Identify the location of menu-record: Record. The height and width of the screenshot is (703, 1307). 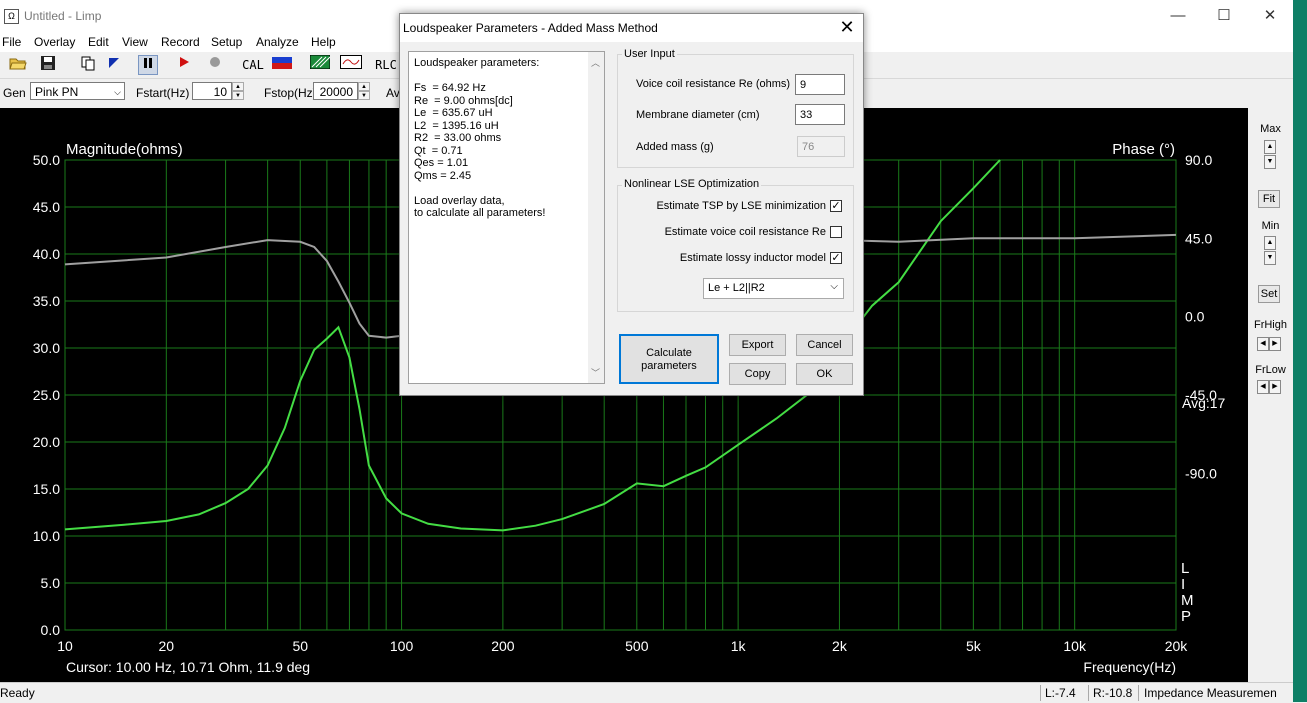
(180, 42).